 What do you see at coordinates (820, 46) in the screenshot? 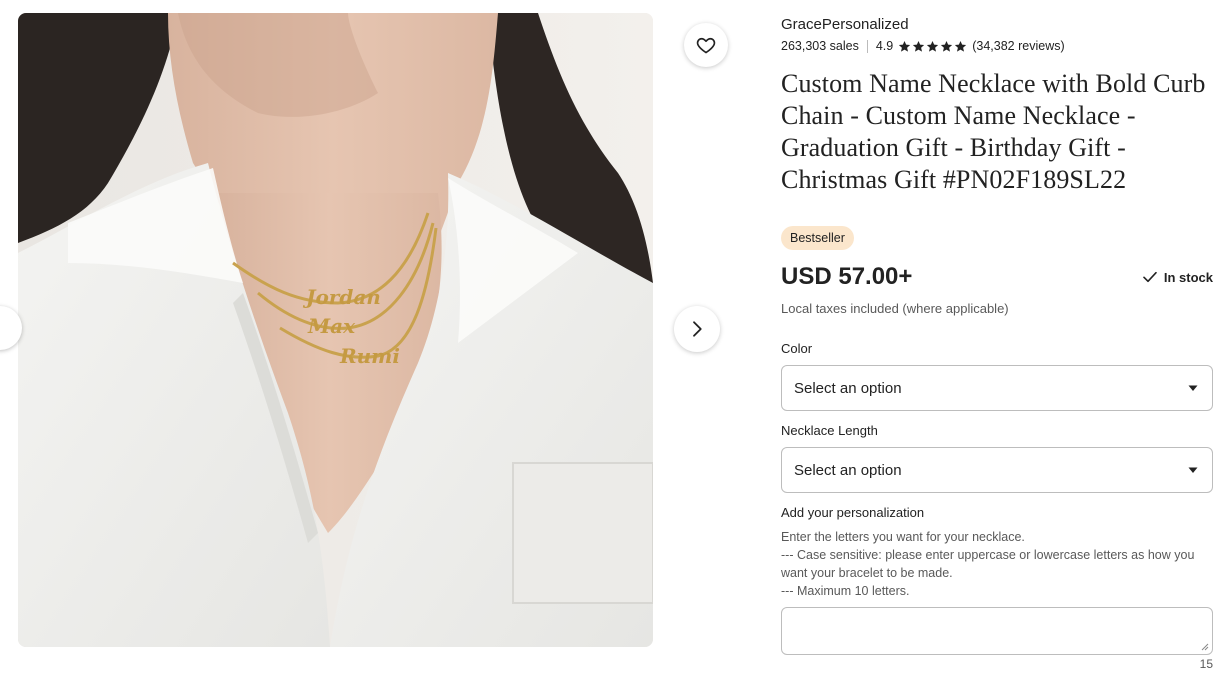
I see `sales-count: 263,303 sales` at bounding box center [820, 46].